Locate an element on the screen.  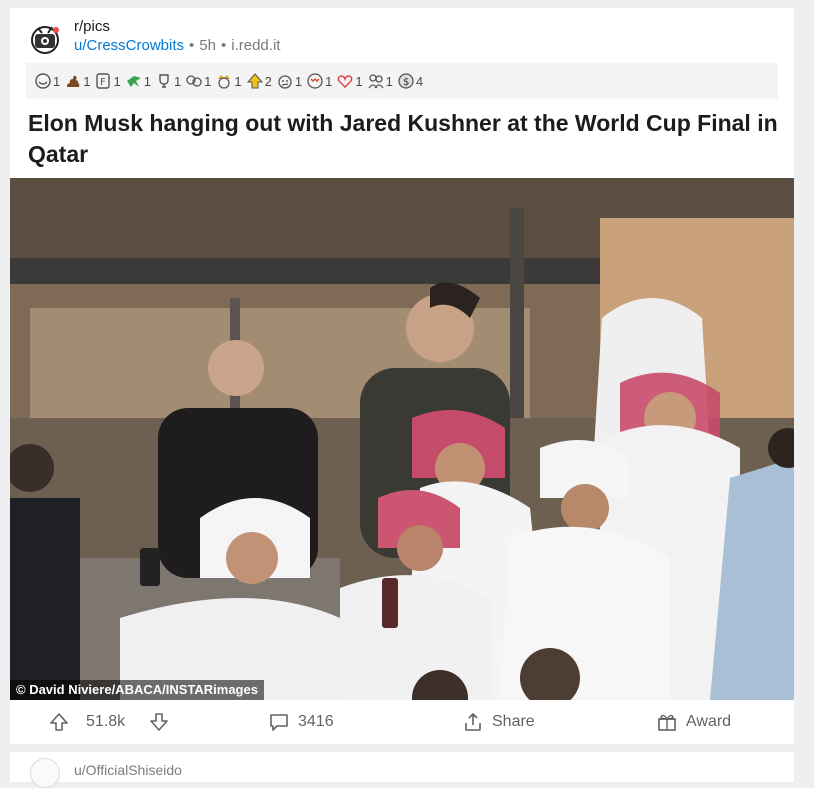
award-poop: 1 is located at coordinates (77, 81).